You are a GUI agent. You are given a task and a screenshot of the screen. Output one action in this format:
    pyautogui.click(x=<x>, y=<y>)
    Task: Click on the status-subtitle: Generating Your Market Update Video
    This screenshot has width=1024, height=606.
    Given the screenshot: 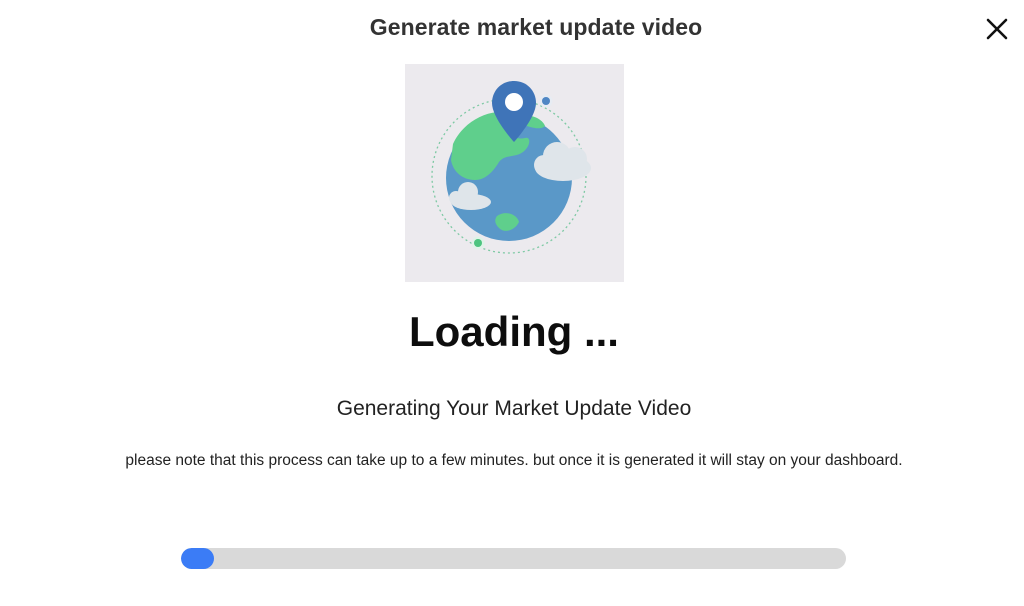 What is the action you would take?
    pyautogui.click(x=514, y=408)
    